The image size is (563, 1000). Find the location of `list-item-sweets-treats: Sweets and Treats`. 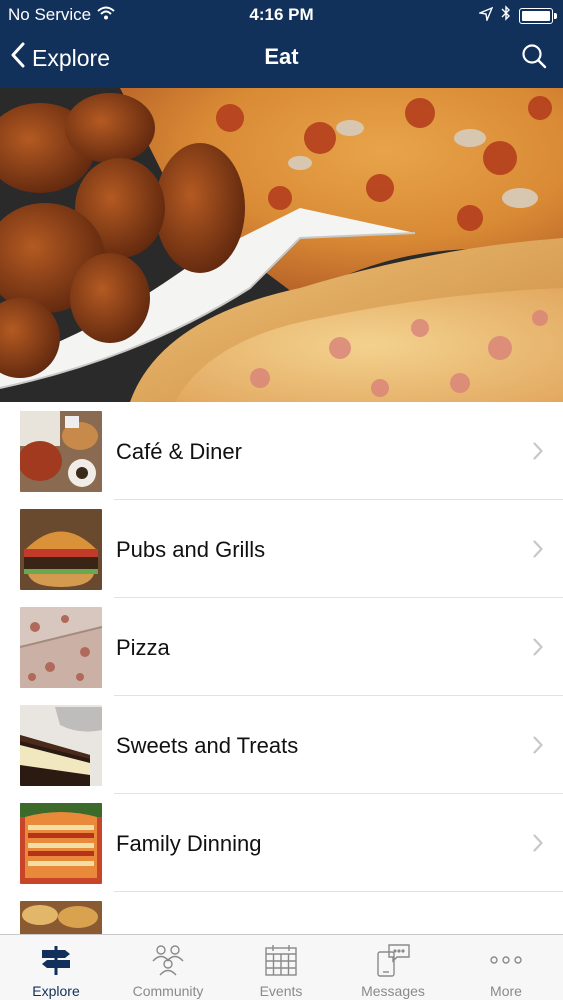

list-item-sweets-treats: Sweets and Treats is located at coordinates (281, 745).